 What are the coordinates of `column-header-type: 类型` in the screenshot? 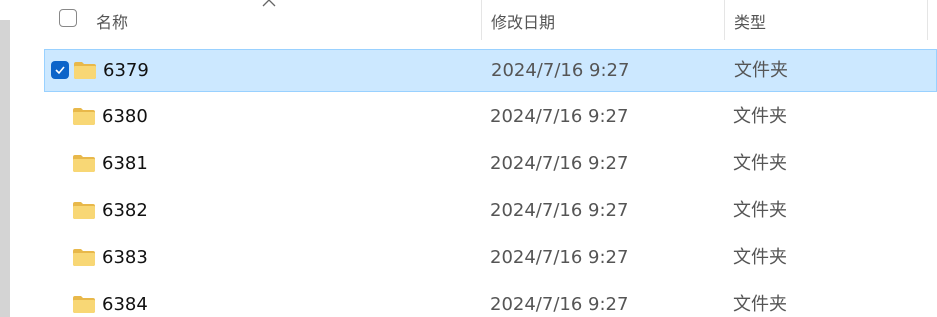 It's located at (750, 21).